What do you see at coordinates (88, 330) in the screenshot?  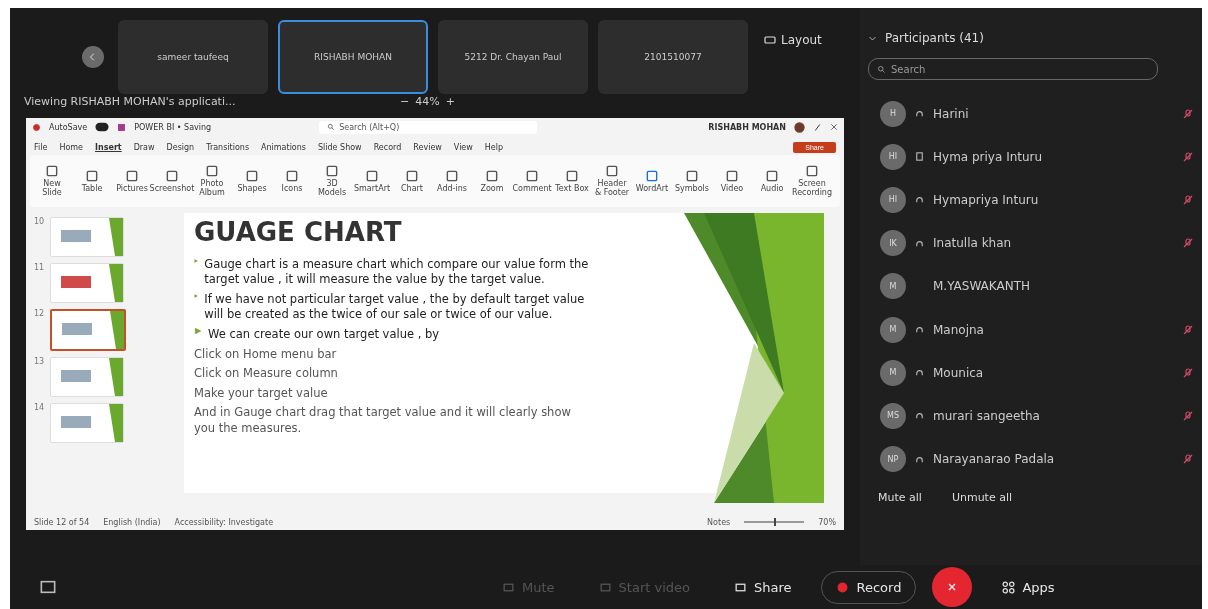 I see `slide-thumbnail` at bounding box center [88, 330].